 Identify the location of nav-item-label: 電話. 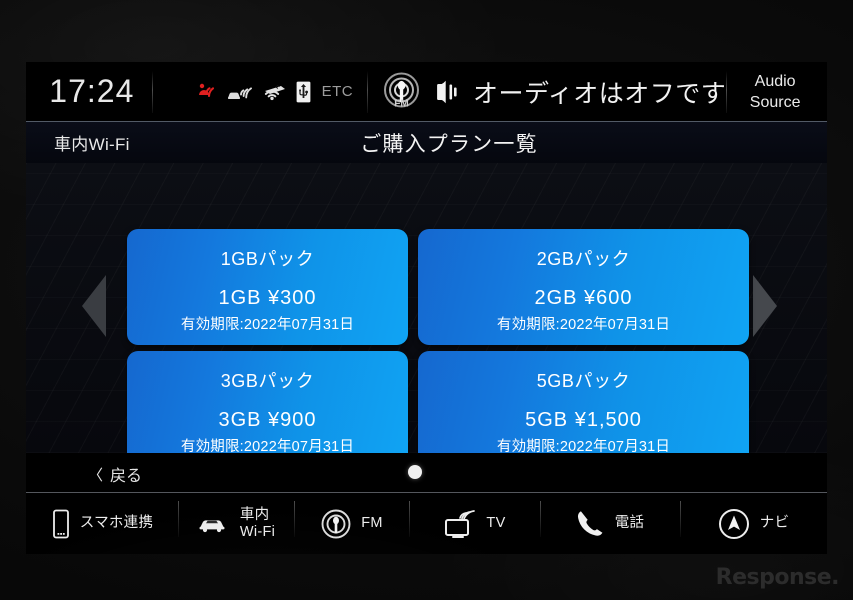
(629, 523).